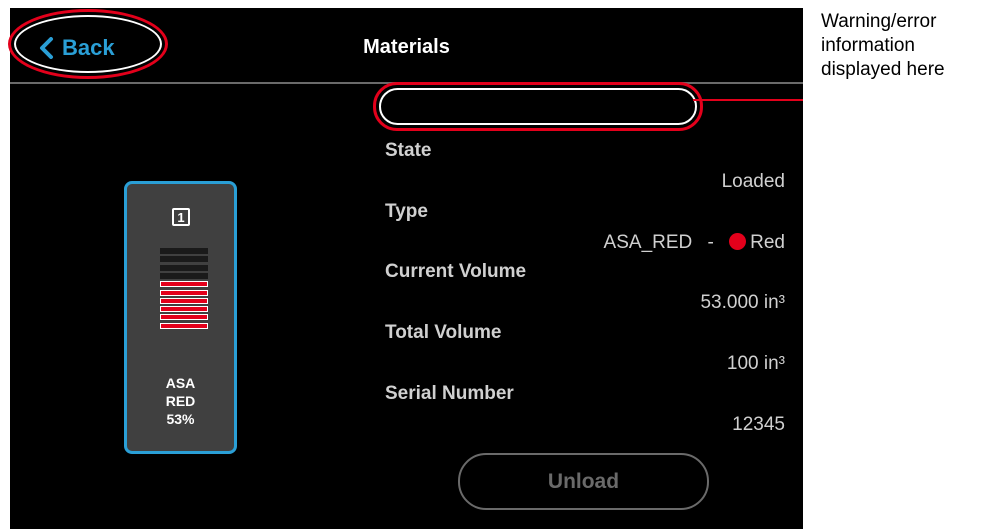 This screenshot has height=529, width=988. Describe the element at coordinates (755, 363) in the screenshot. I see `total-volume-value: 100 in³` at that location.